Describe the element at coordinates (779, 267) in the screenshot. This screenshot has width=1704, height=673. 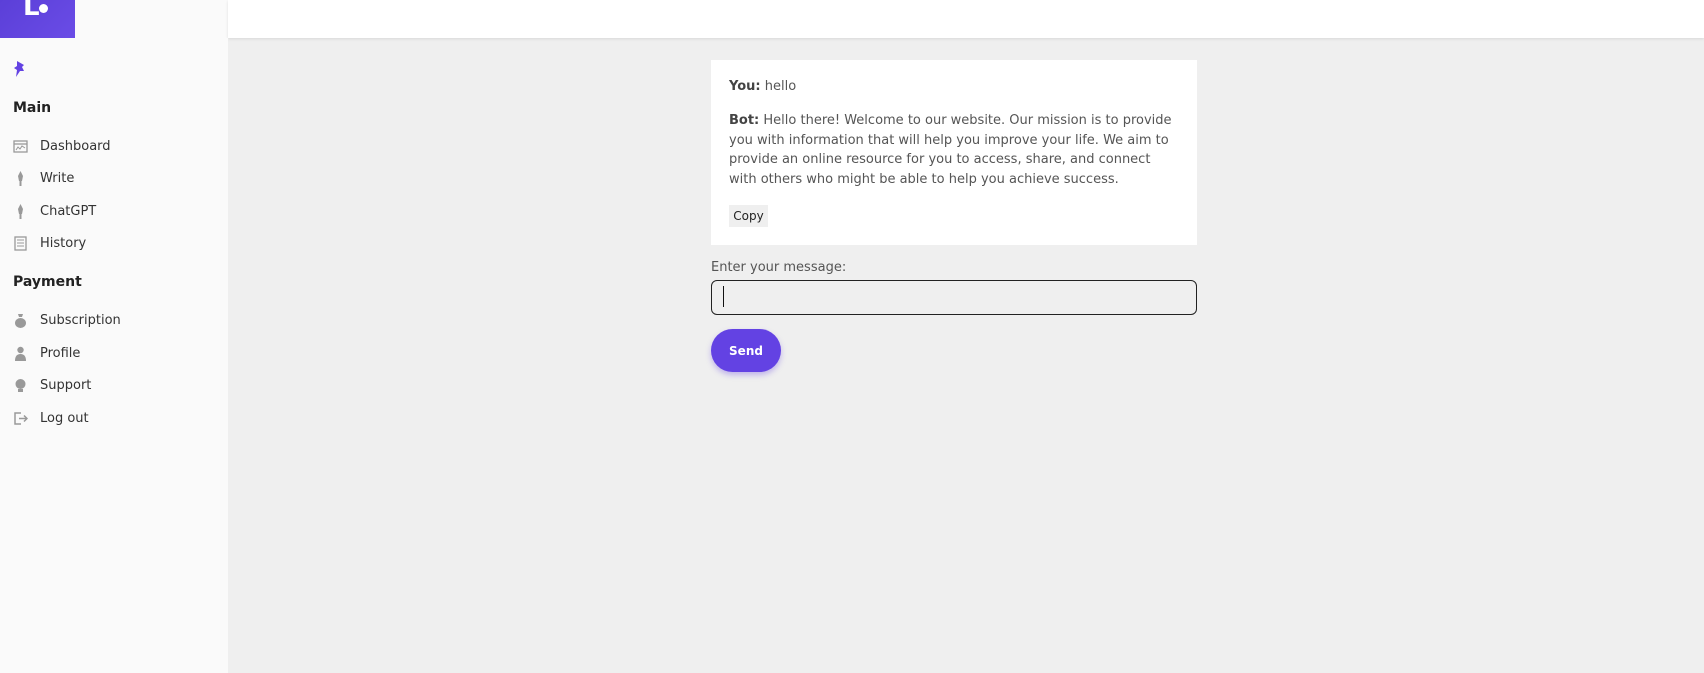
I see `message-input-label: Enter your message:` at that location.